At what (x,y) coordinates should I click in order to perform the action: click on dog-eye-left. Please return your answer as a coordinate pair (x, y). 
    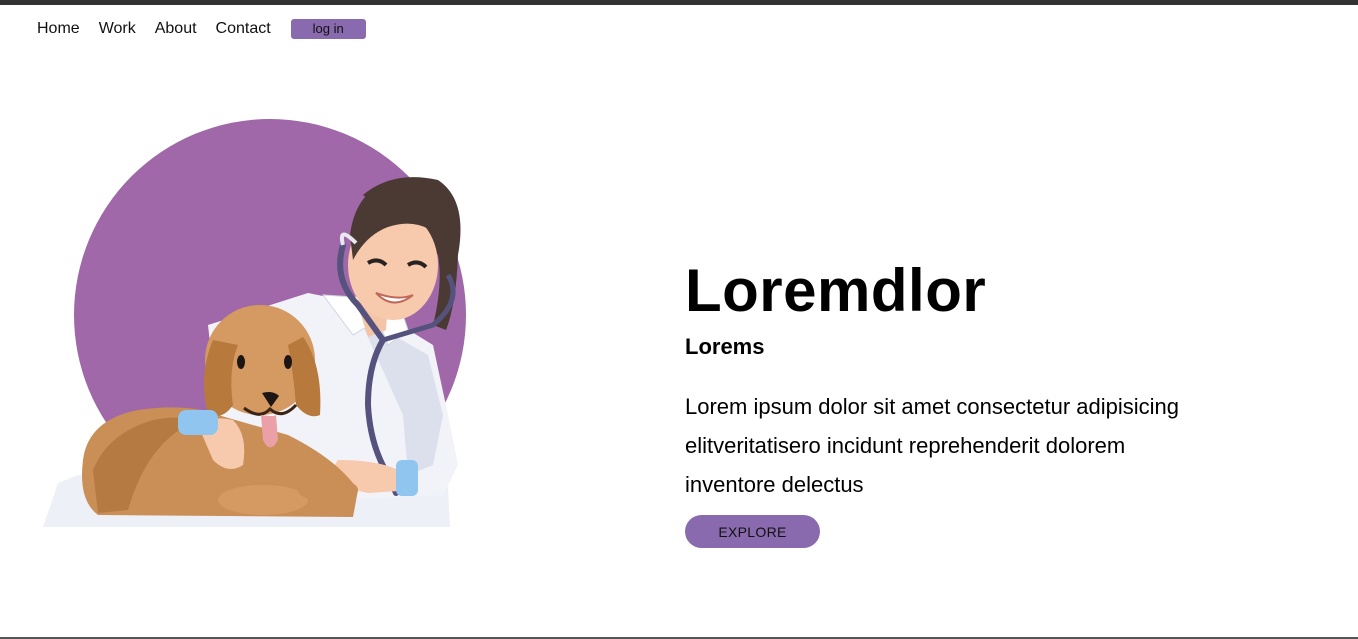
    Looking at the image, I should click on (241, 362).